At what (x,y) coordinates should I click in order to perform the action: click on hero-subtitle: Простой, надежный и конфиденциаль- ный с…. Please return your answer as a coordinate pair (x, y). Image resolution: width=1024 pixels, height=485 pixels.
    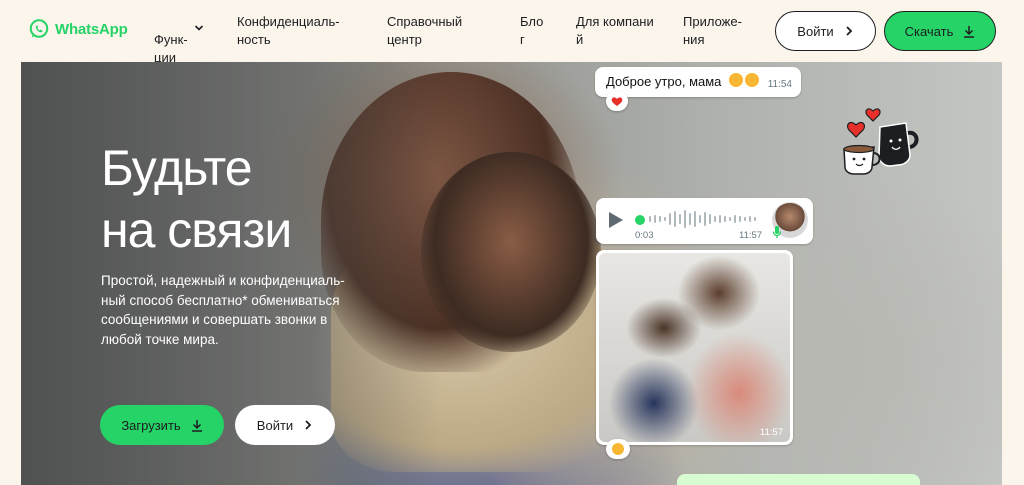
    Looking at the image, I should click on (223, 310).